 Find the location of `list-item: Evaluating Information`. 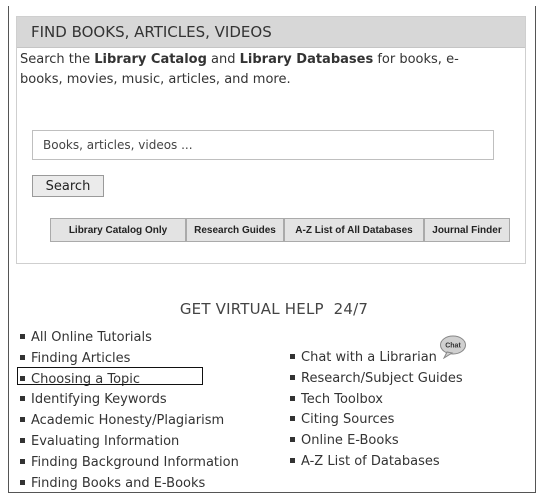

list-item: Evaluating Information is located at coordinates (129, 442).